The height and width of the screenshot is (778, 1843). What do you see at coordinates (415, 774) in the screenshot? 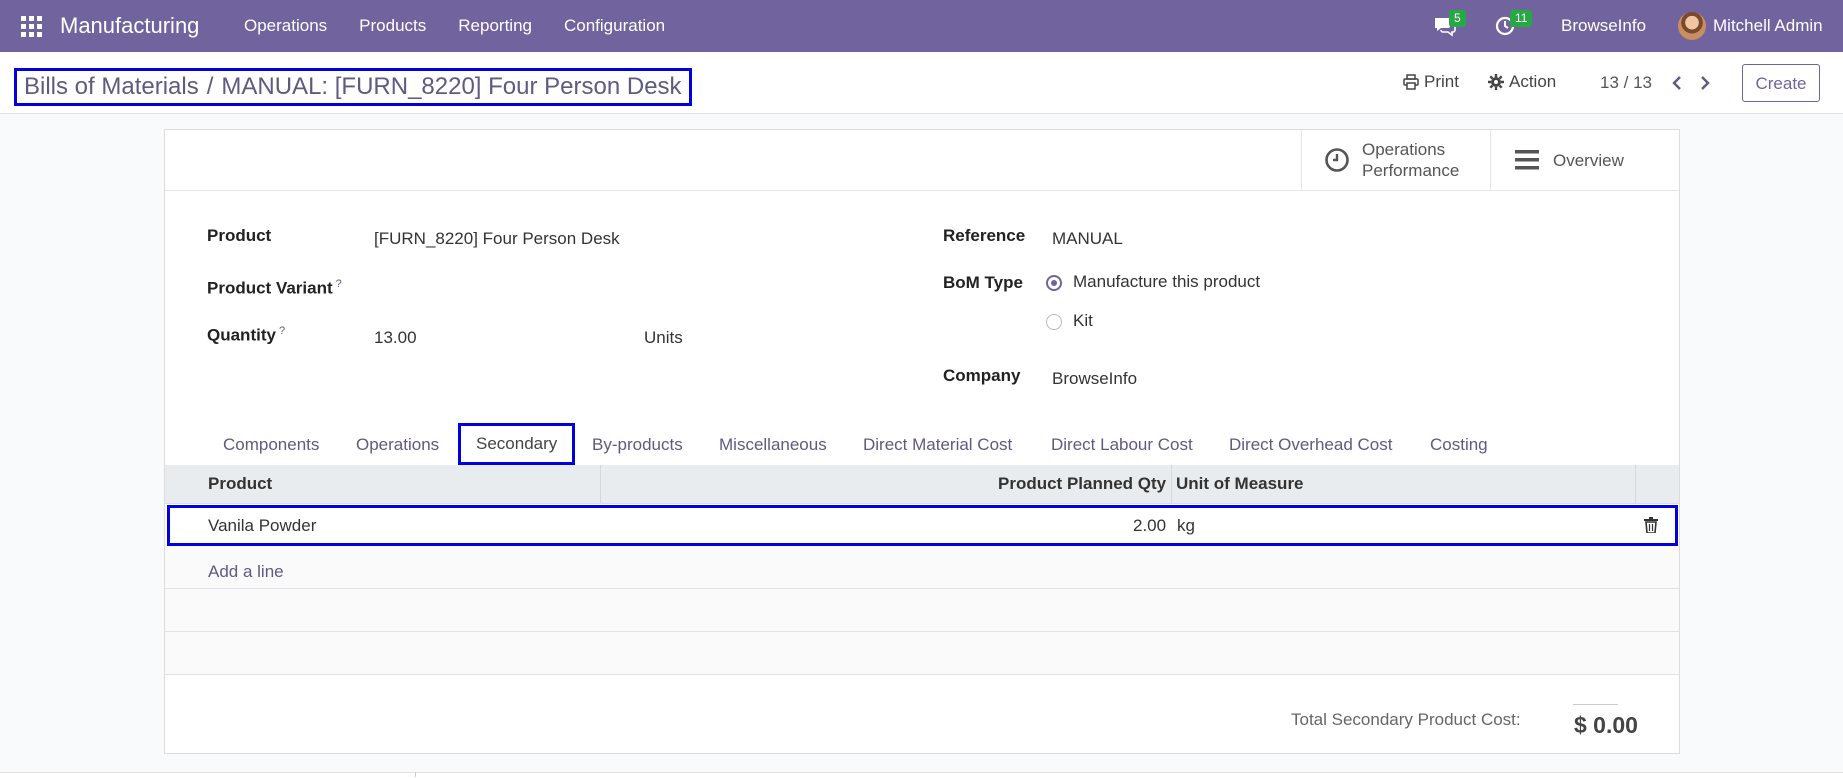
I see `chatter-divider` at bounding box center [415, 774].